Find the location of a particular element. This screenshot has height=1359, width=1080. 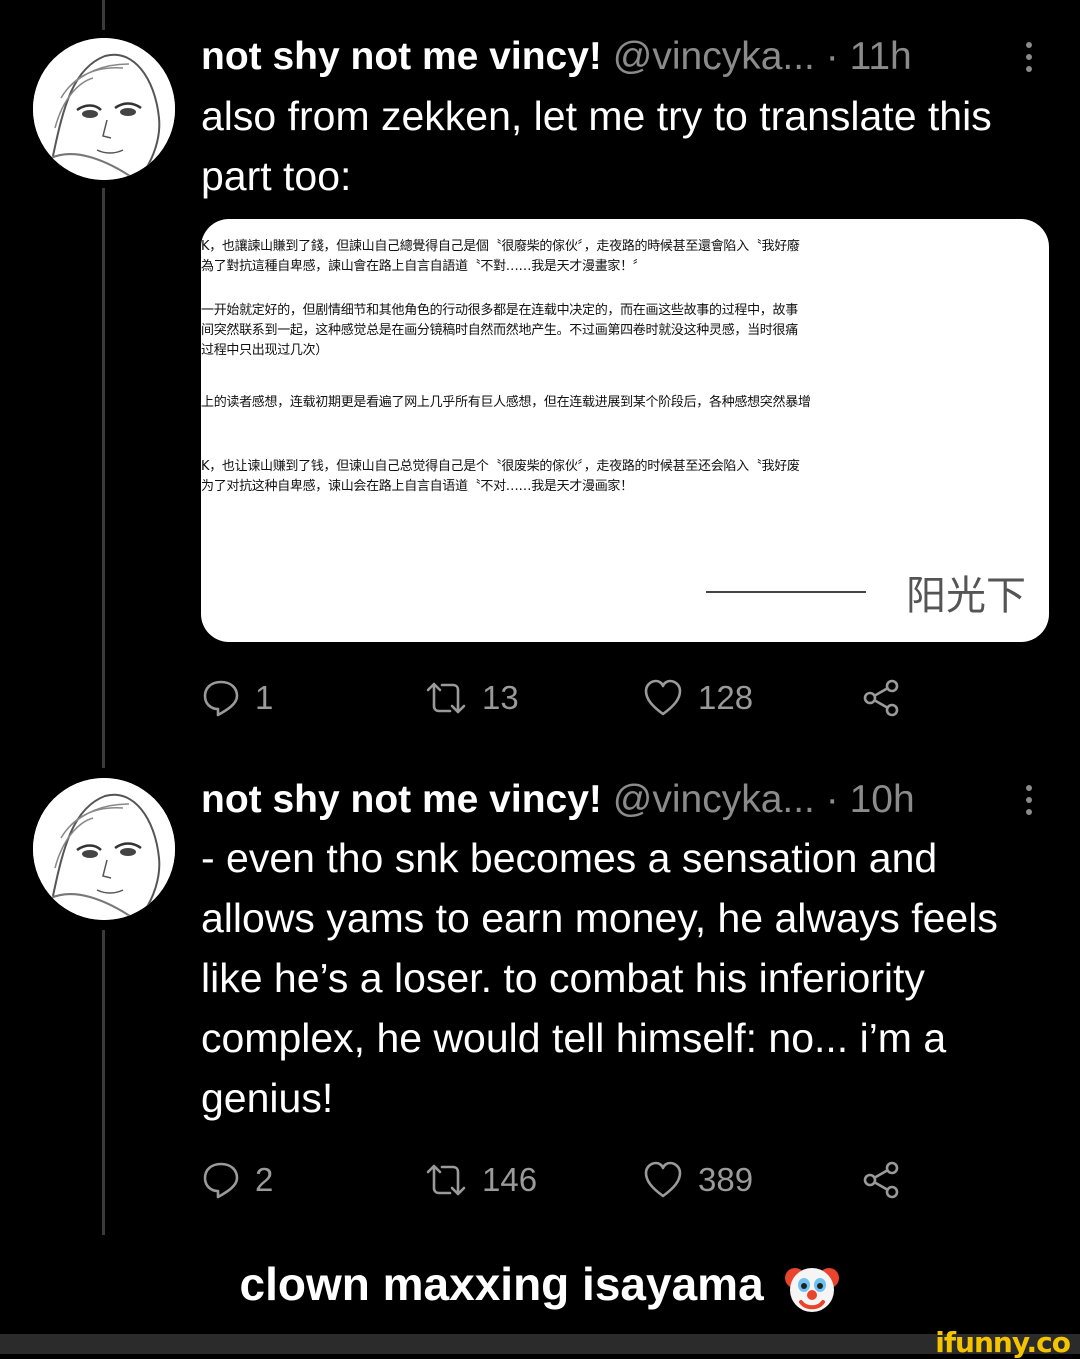

reply-button: 1 is located at coordinates (237, 698).